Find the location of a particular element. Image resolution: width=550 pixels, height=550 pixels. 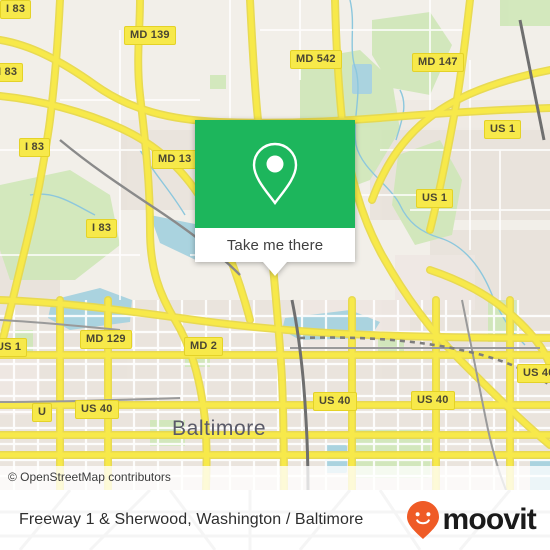

popup-action-row: Take me there is located at coordinates (275, 245).